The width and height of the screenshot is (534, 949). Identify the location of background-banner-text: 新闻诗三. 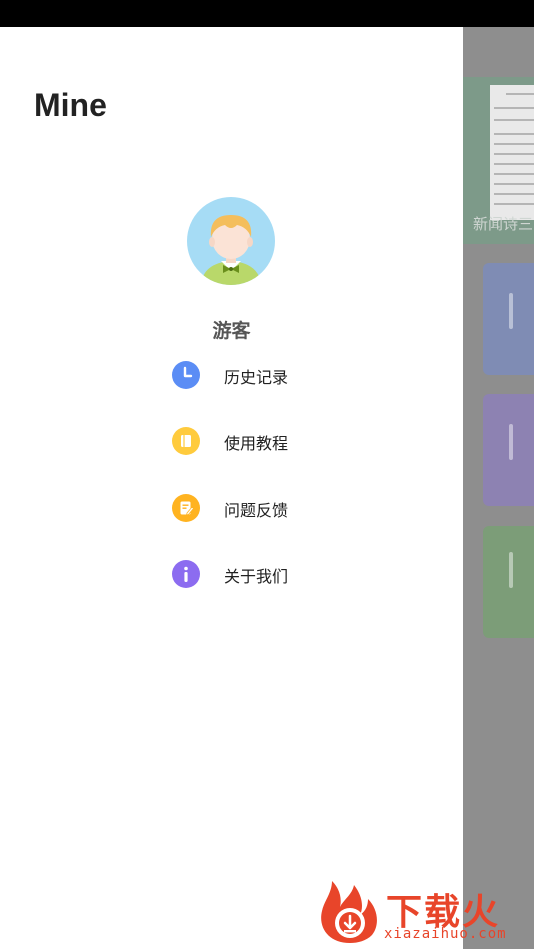
(503, 224).